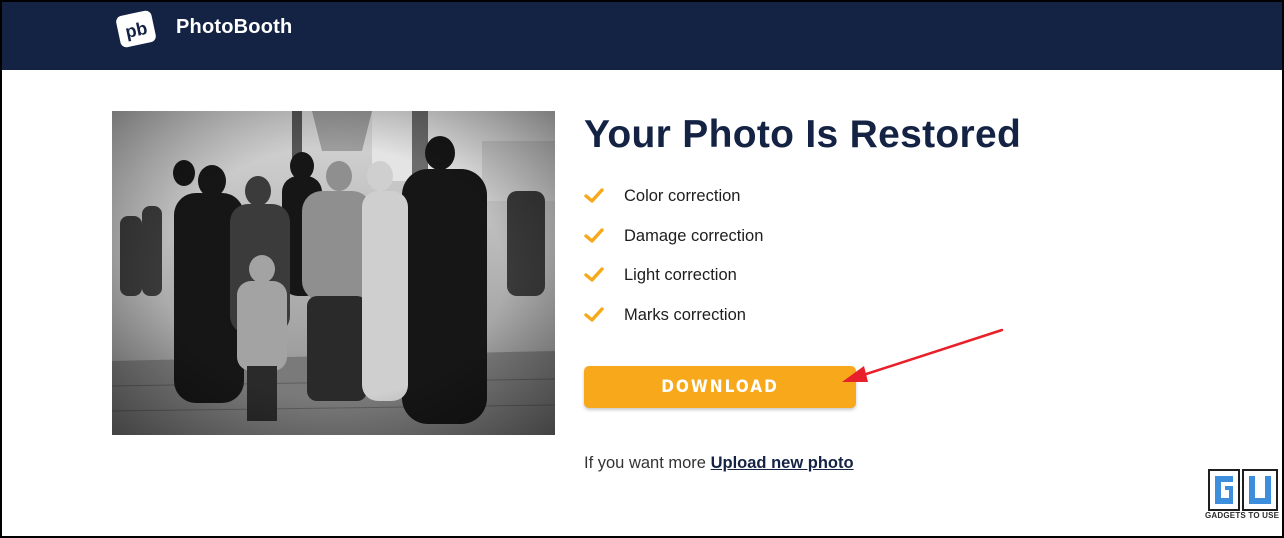 The height and width of the screenshot is (538, 1284). What do you see at coordinates (694, 235) in the screenshot?
I see `feature-label: Damage correction` at bounding box center [694, 235].